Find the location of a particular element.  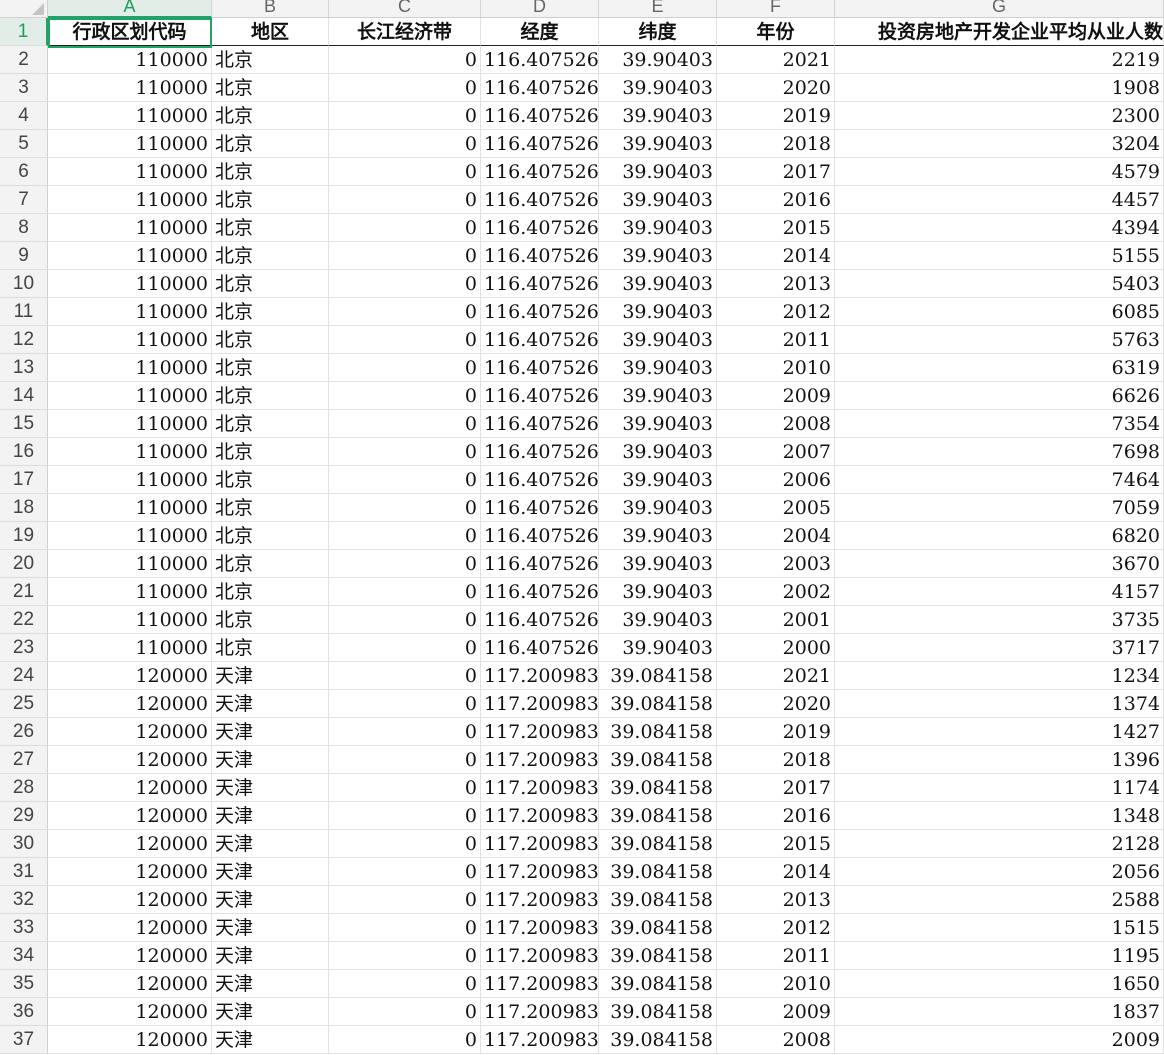

column-header-f: F is located at coordinates (776, 9).